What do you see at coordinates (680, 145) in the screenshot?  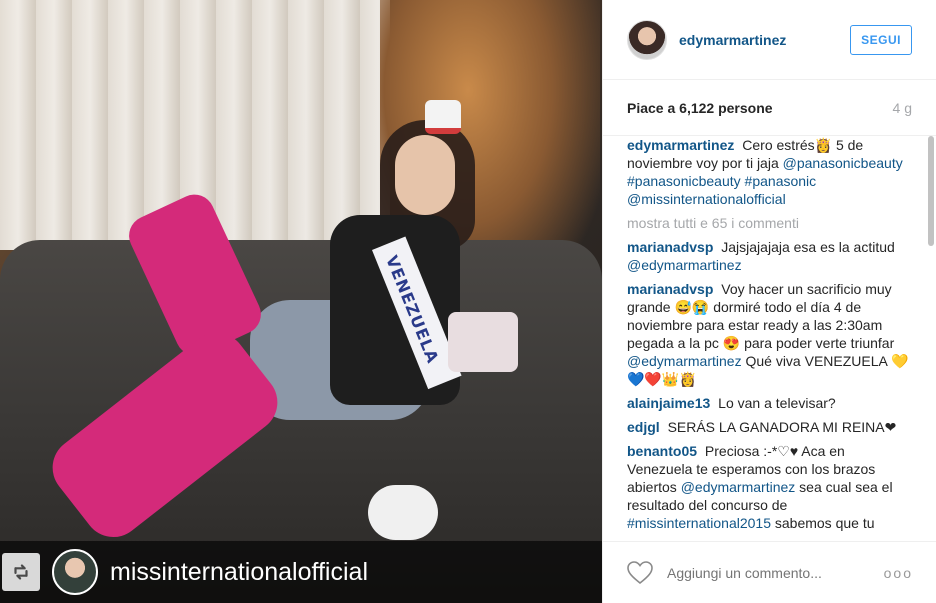 I see `caption-username: edymarmartinez` at bounding box center [680, 145].